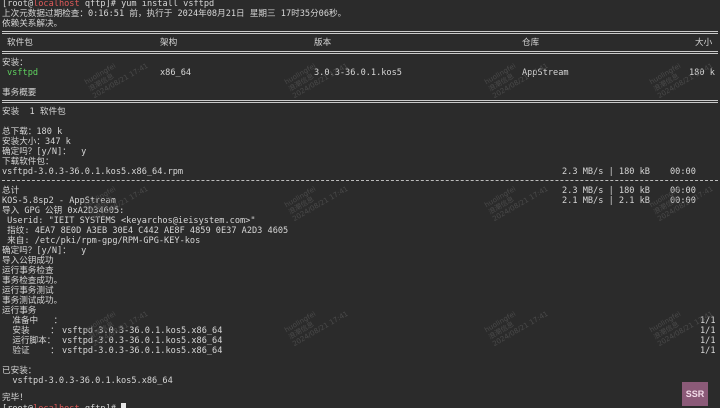 The width and height of the screenshot is (720, 408). What do you see at coordinates (124, 405) in the screenshot?
I see `cursor` at bounding box center [124, 405].